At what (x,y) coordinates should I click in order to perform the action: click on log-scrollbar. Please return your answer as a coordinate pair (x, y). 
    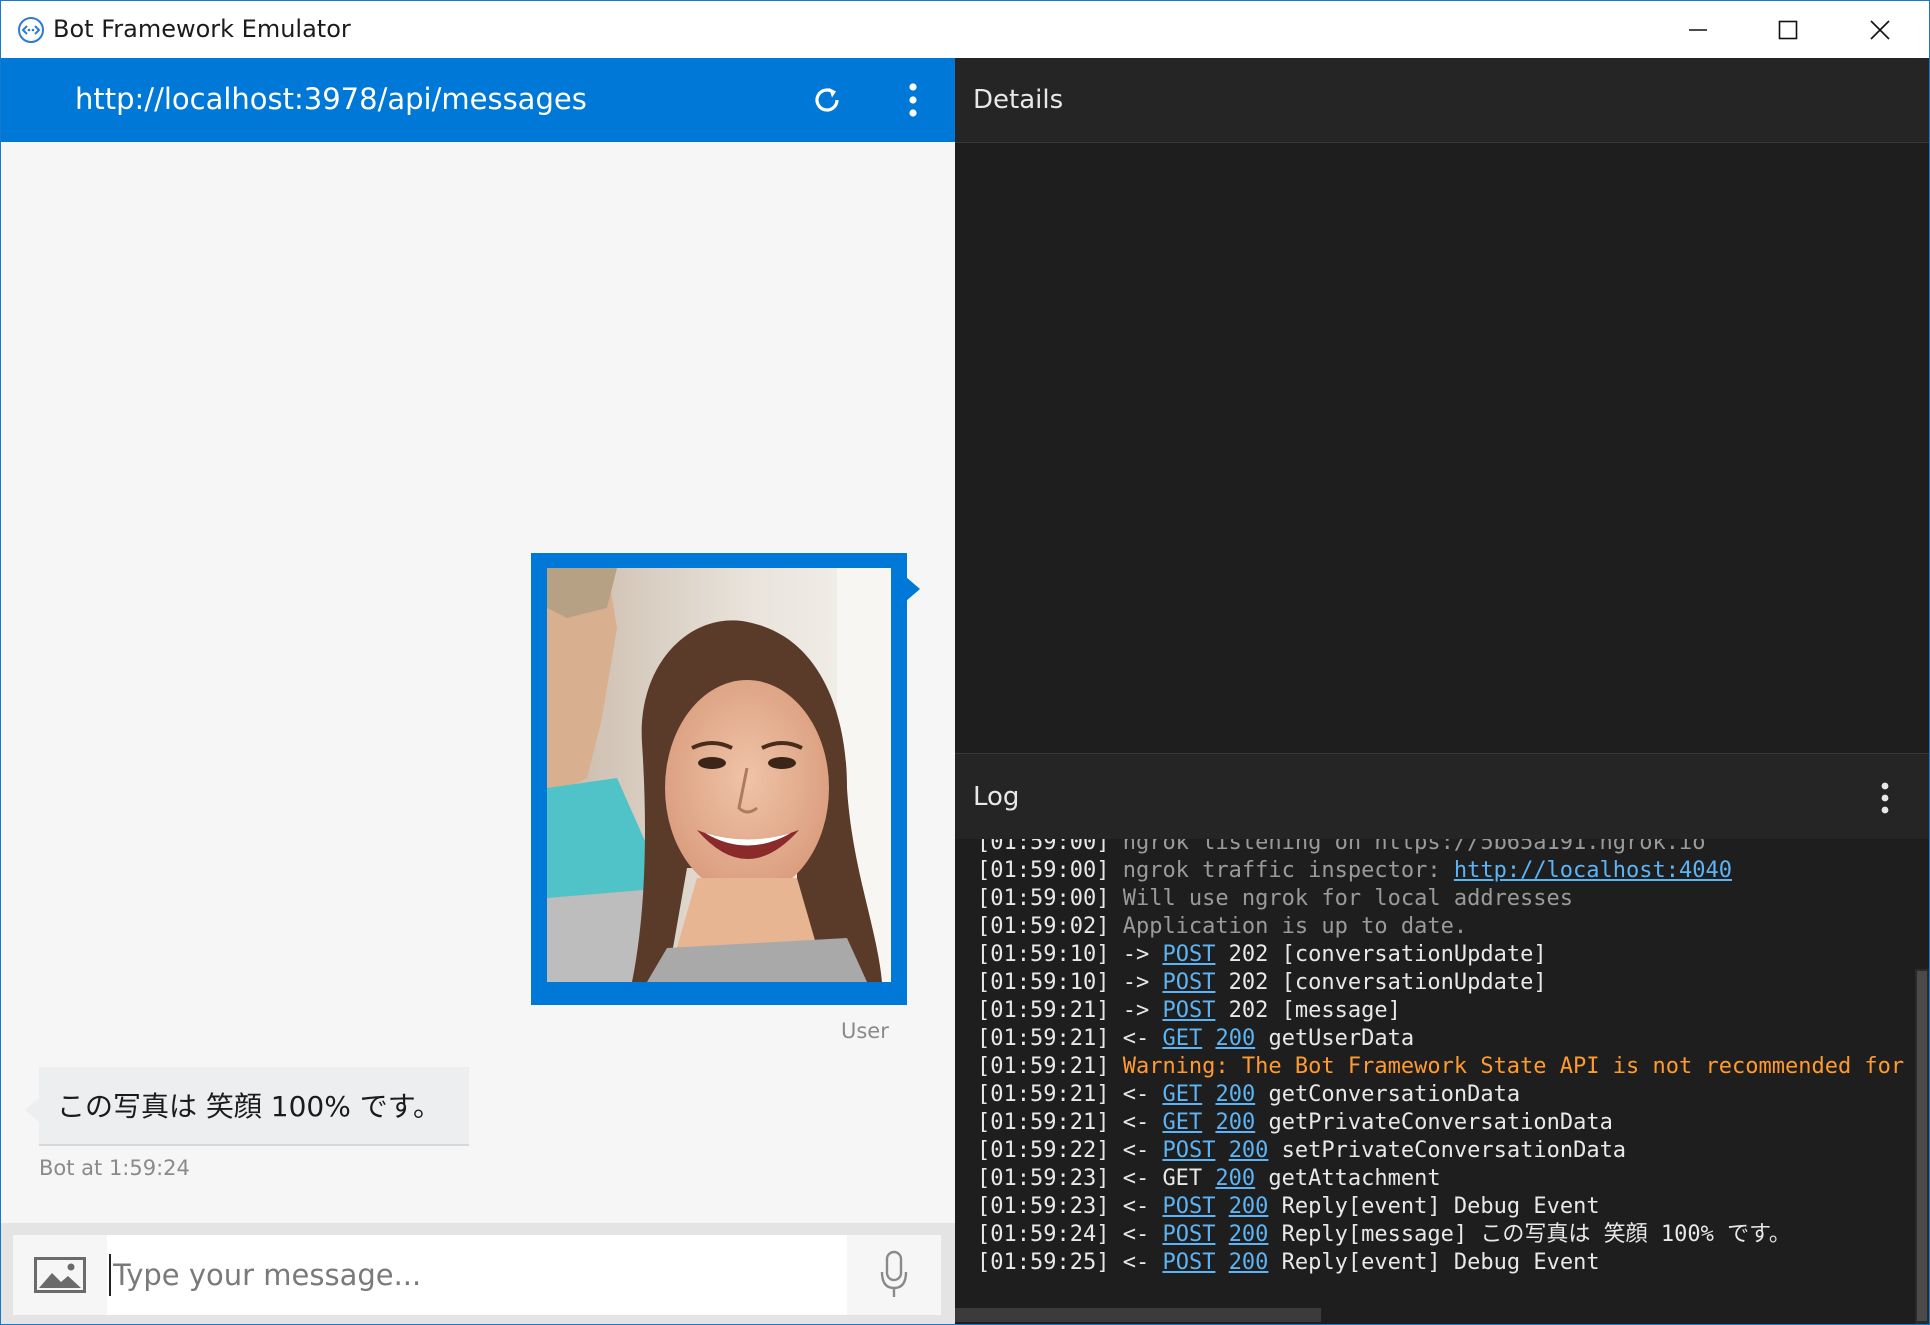
    Looking at the image, I should click on (1922, 1146).